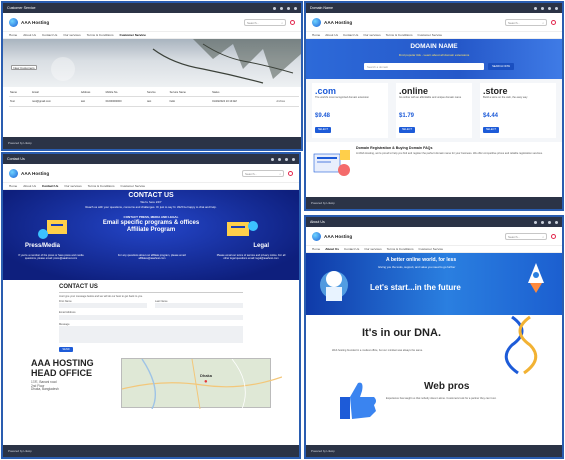 The width and height of the screenshot is (565, 460). What do you see at coordinates (83, 101) in the screenshot?
I see `cell: test` at bounding box center [83, 101].